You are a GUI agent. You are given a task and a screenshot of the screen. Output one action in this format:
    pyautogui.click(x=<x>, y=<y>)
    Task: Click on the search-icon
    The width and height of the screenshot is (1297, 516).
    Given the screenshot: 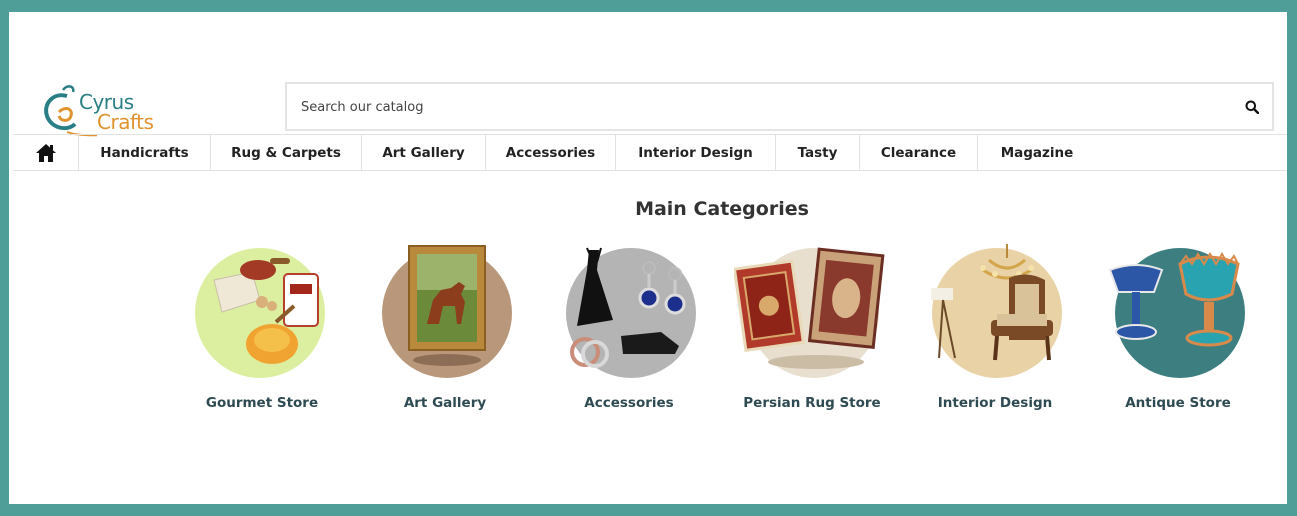 What is the action you would take?
    pyautogui.click(x=1252, y=107)
    